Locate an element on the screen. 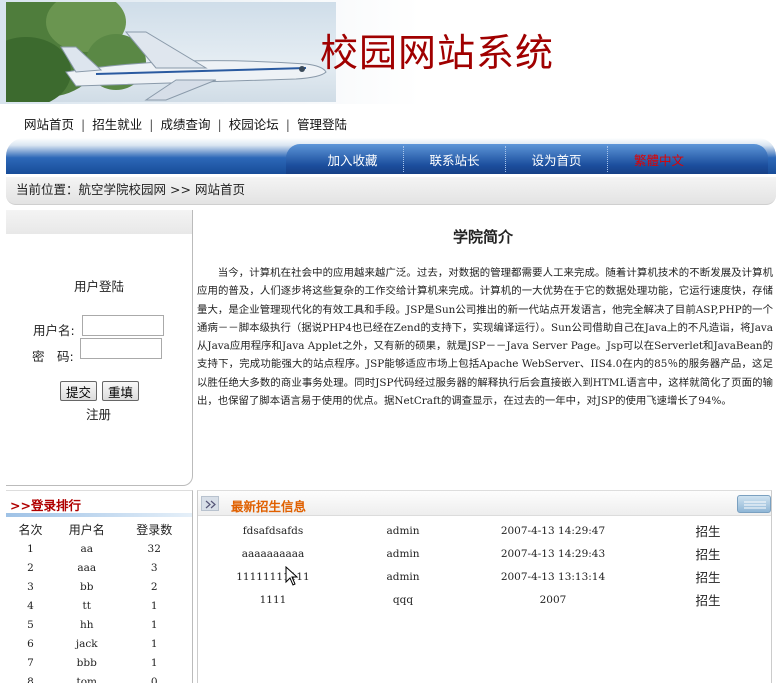 This screenshot has height=683, width=780. news-item-time: 2007-4-13 14:29:43 is located at coordinates (553, 553).